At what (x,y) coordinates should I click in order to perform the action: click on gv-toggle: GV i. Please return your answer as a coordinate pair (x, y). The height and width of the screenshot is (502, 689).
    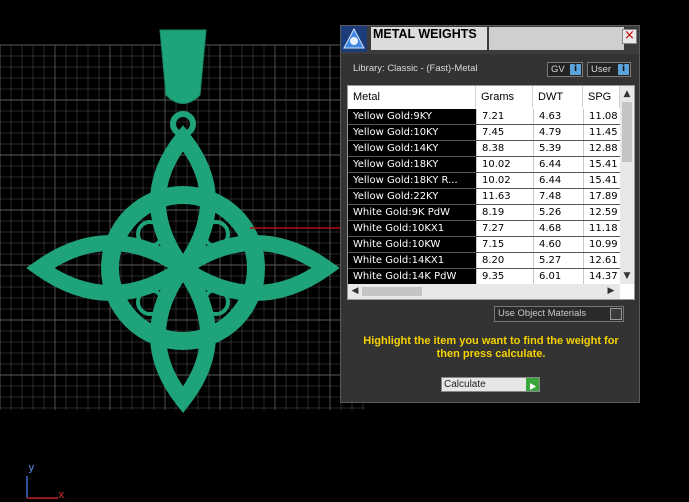
    Looking at the image, I should click on (565, 69).